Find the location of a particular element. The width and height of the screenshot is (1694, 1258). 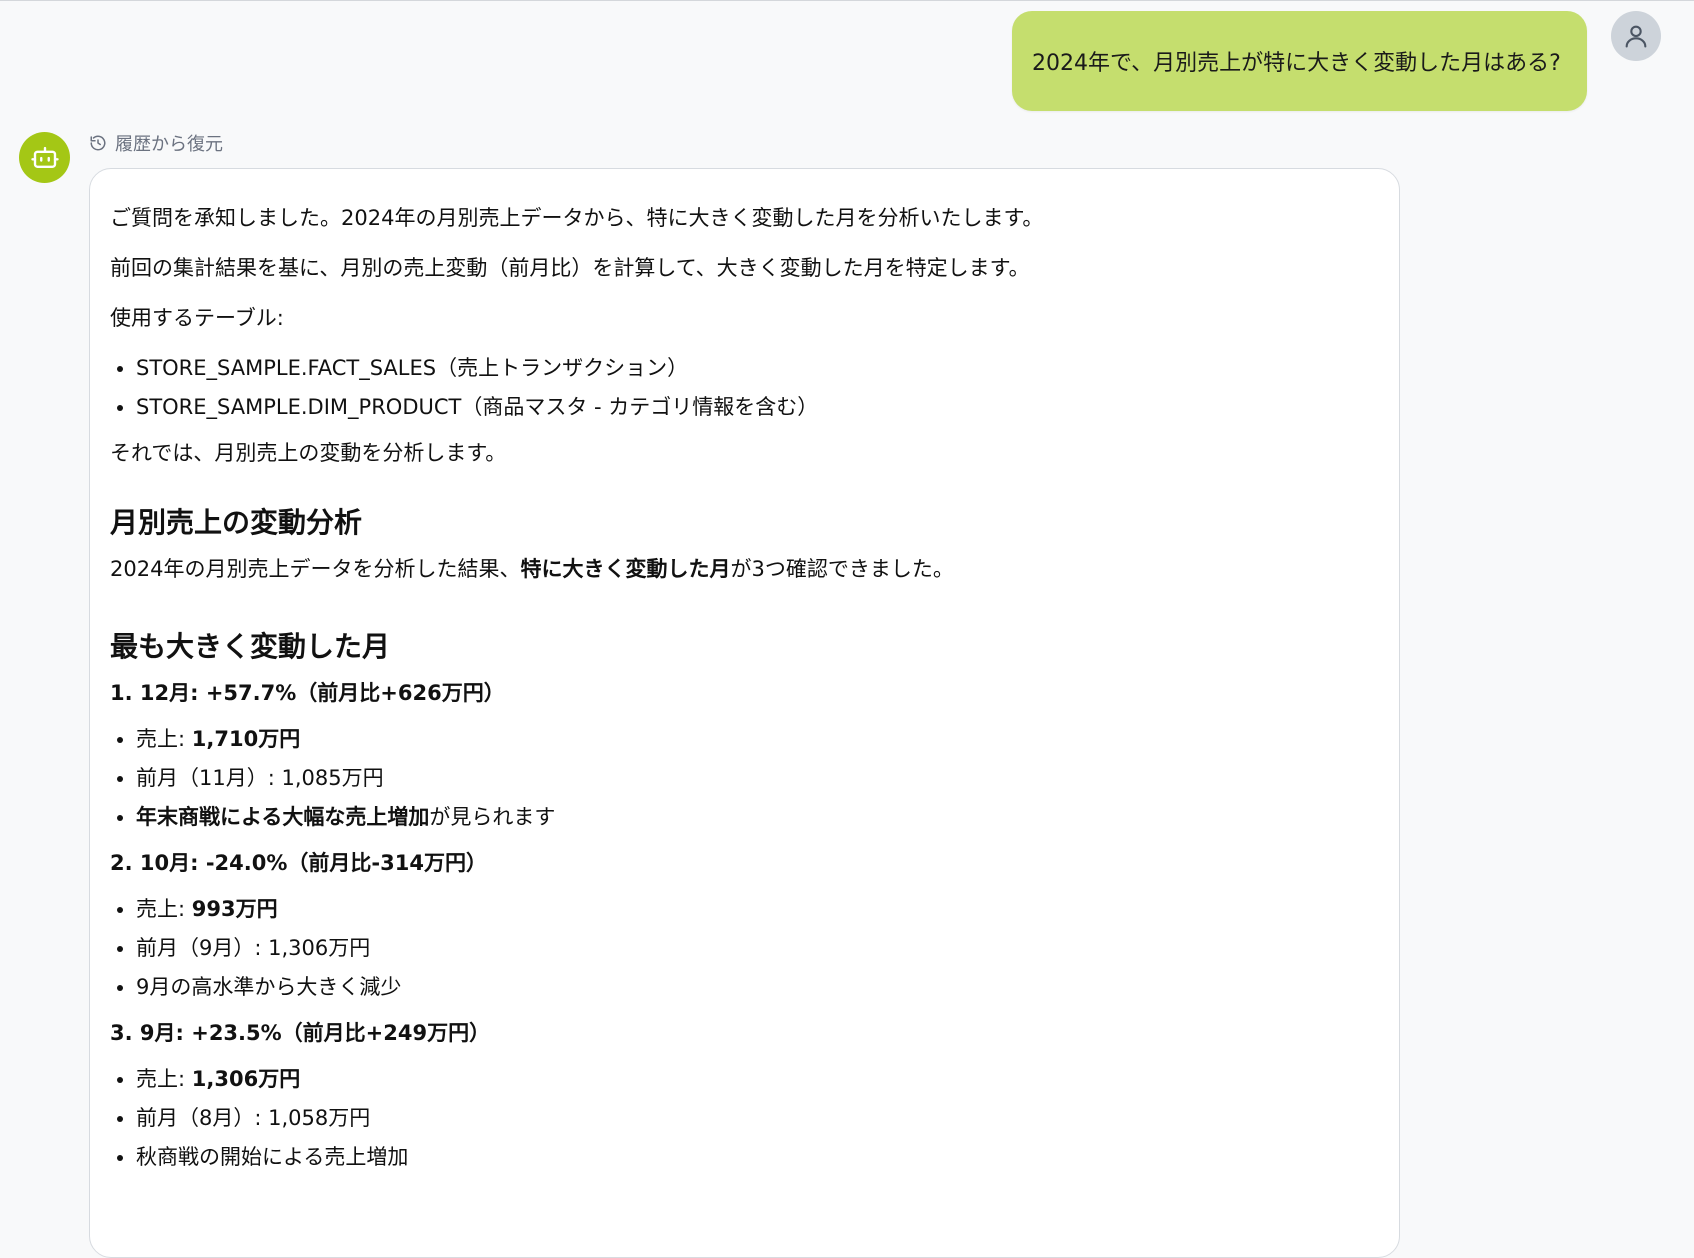

user-icon is located at coordinates (1636, 36).